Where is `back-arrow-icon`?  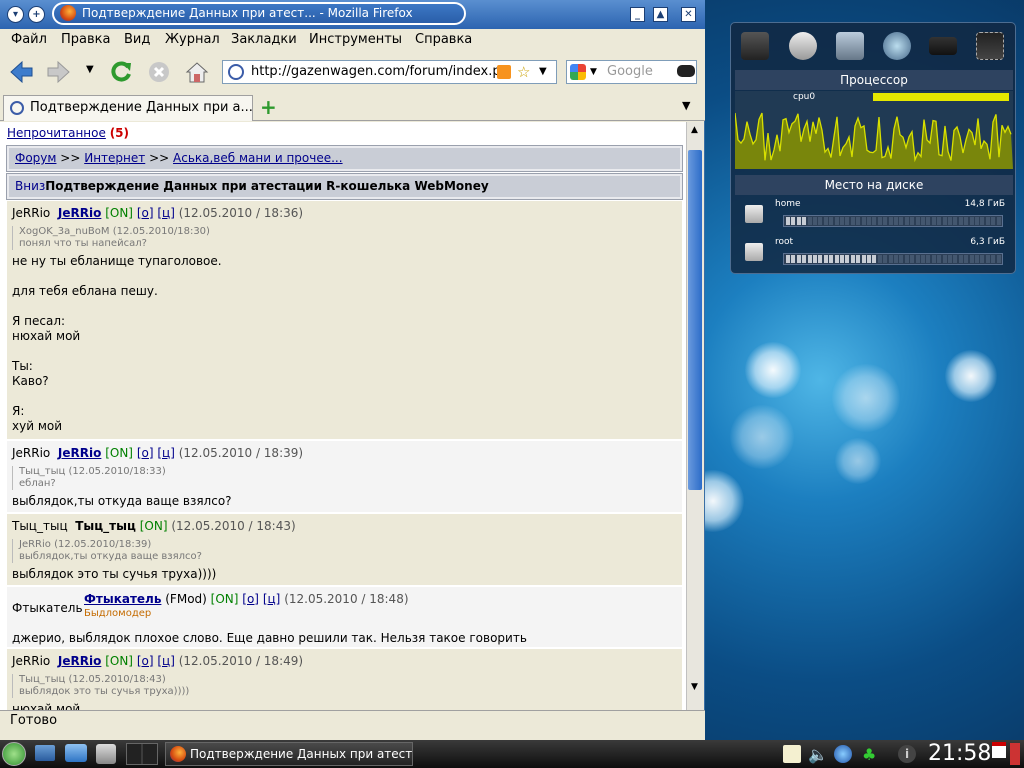
back-arrow-icon is located at coordinates (21, 72).